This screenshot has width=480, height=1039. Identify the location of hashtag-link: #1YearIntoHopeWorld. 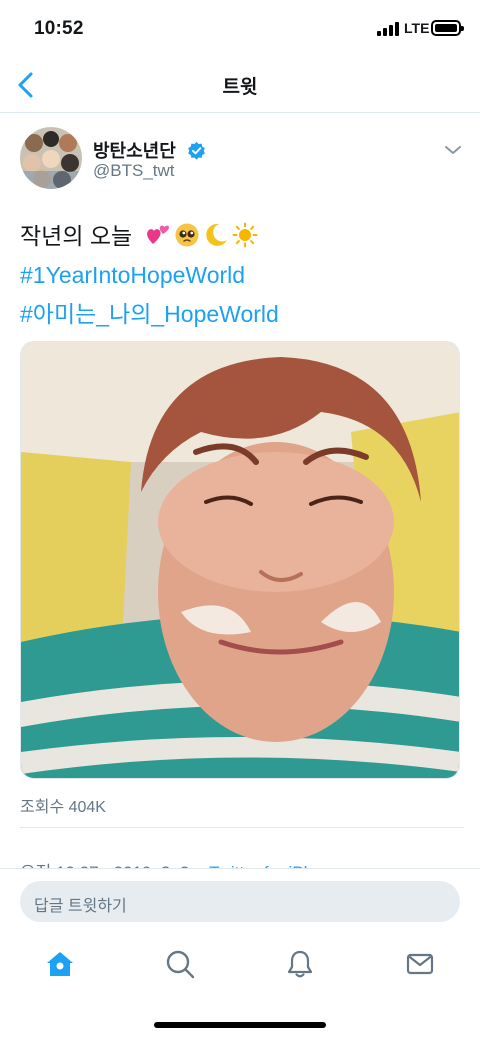
(149, 275).